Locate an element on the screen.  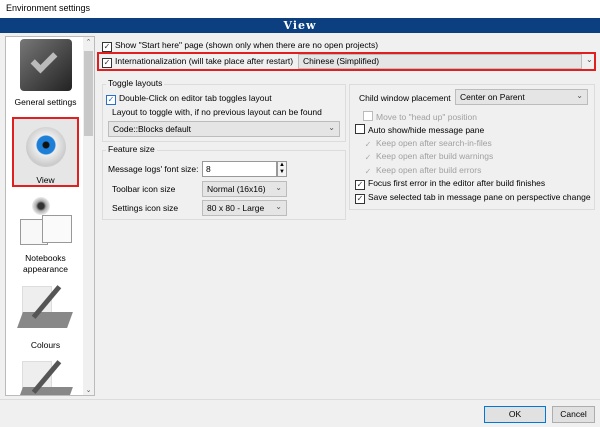
sidebar-item-general-settings: General settings is located at coordinates (45, 73).